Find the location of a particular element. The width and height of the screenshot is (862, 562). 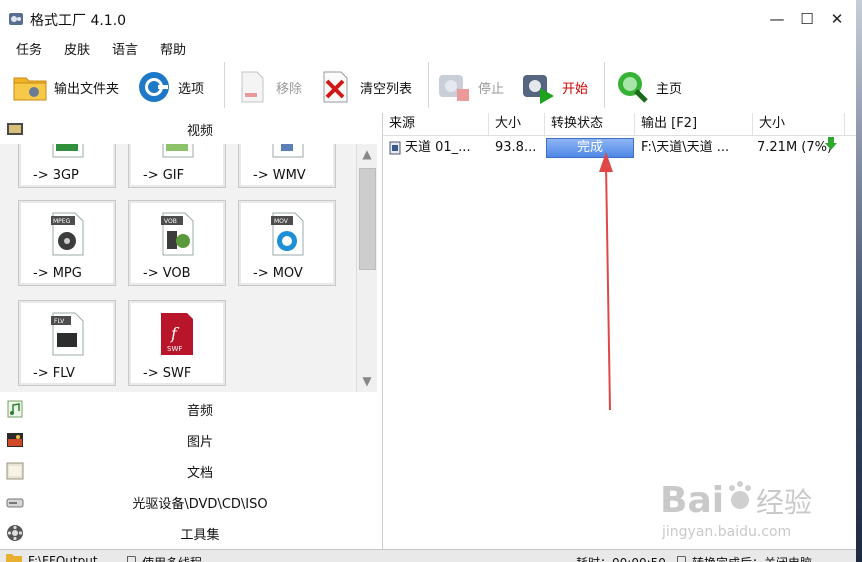

watermark-brand: Bai is located at coordinates (692, 500).